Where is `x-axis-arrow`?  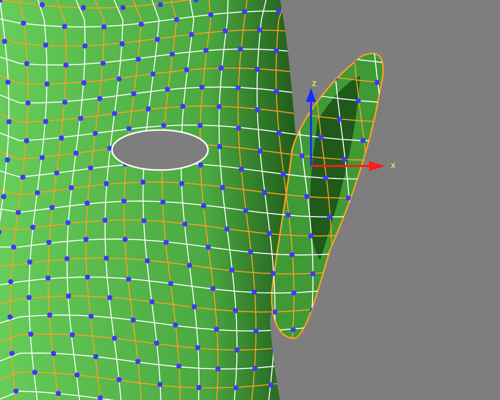
x-axis-arrow is located at coordinates (348, 166).